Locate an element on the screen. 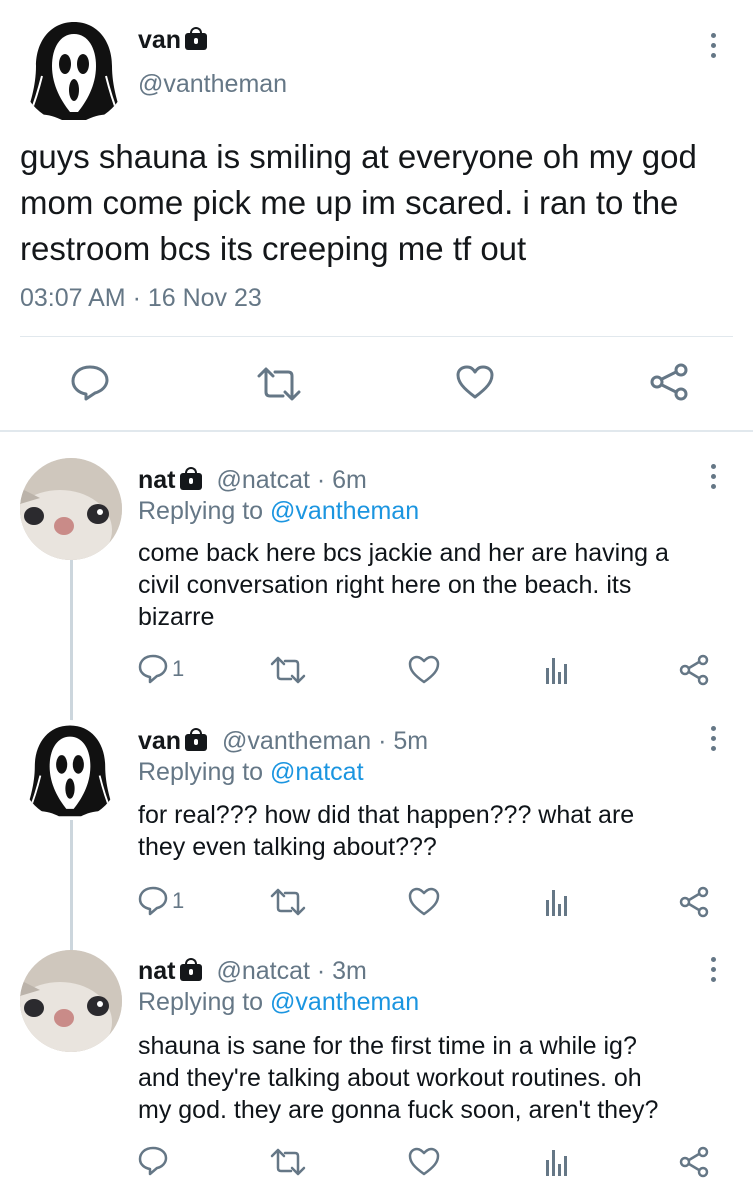 Image resolution: width=753 pixels, height=1200 pixels. handle-time: @natcat · 3m is located at coordinates (291, 971).